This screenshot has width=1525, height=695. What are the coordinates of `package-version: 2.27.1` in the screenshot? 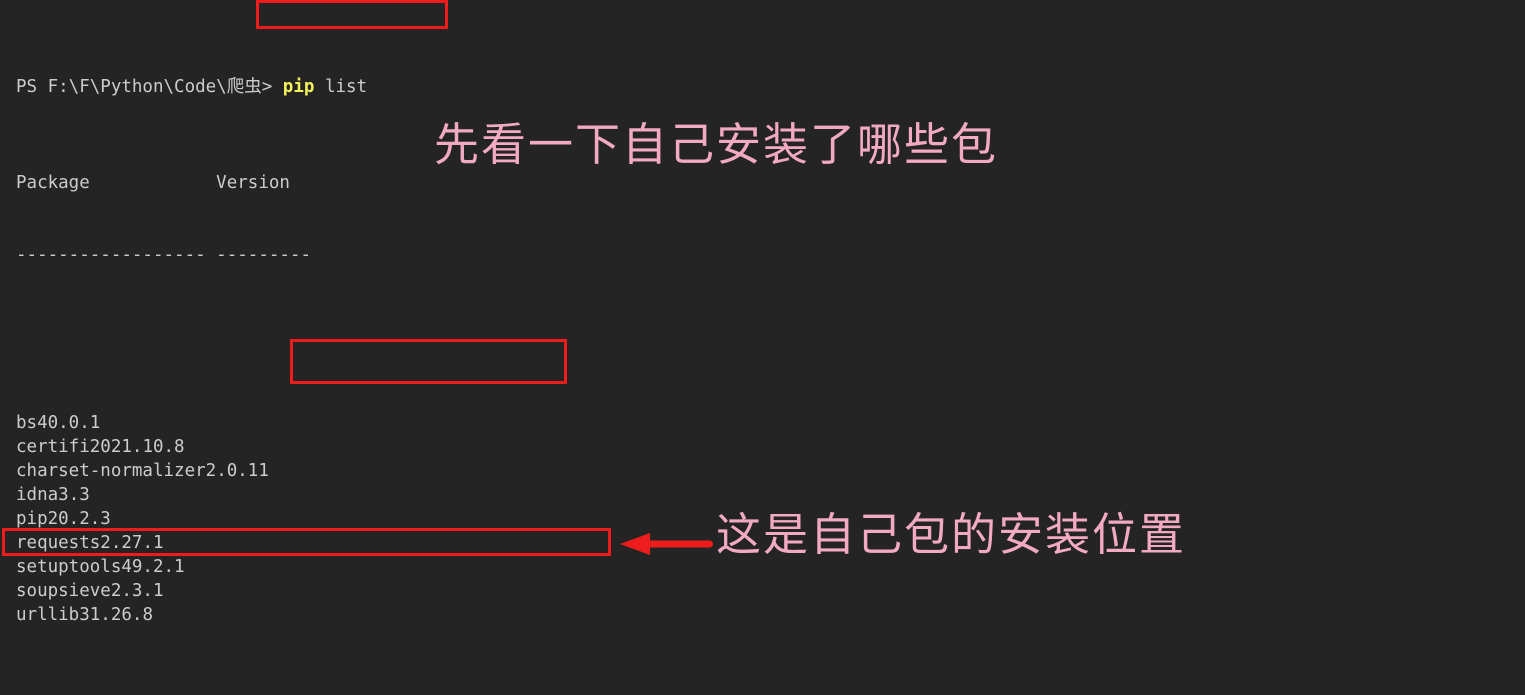 It's located at (132, 543).